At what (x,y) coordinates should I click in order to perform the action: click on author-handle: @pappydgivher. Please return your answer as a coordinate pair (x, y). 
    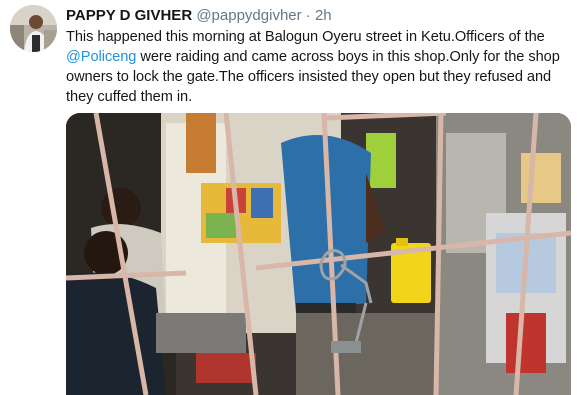
    Looking at the image, I should click on (248, 15).